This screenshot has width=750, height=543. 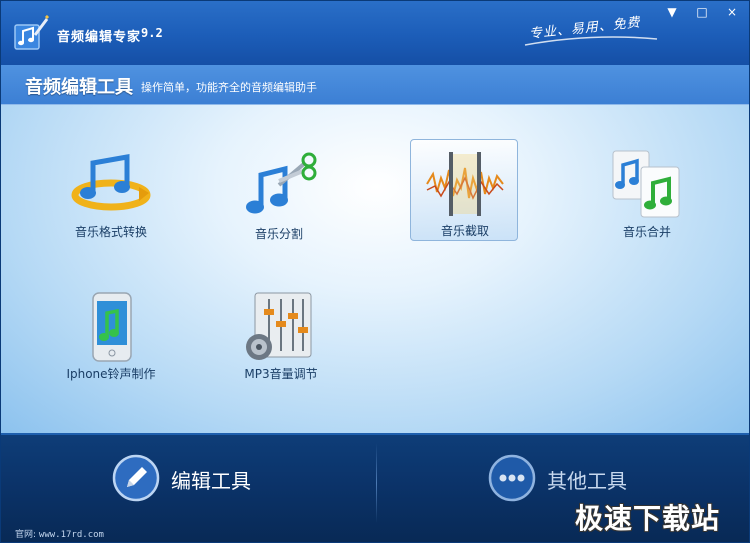 What do you see at coordinates (646, 232) in the screenshot?
I see `tool-label: 音乐合并` at bounding box center [646, 232].